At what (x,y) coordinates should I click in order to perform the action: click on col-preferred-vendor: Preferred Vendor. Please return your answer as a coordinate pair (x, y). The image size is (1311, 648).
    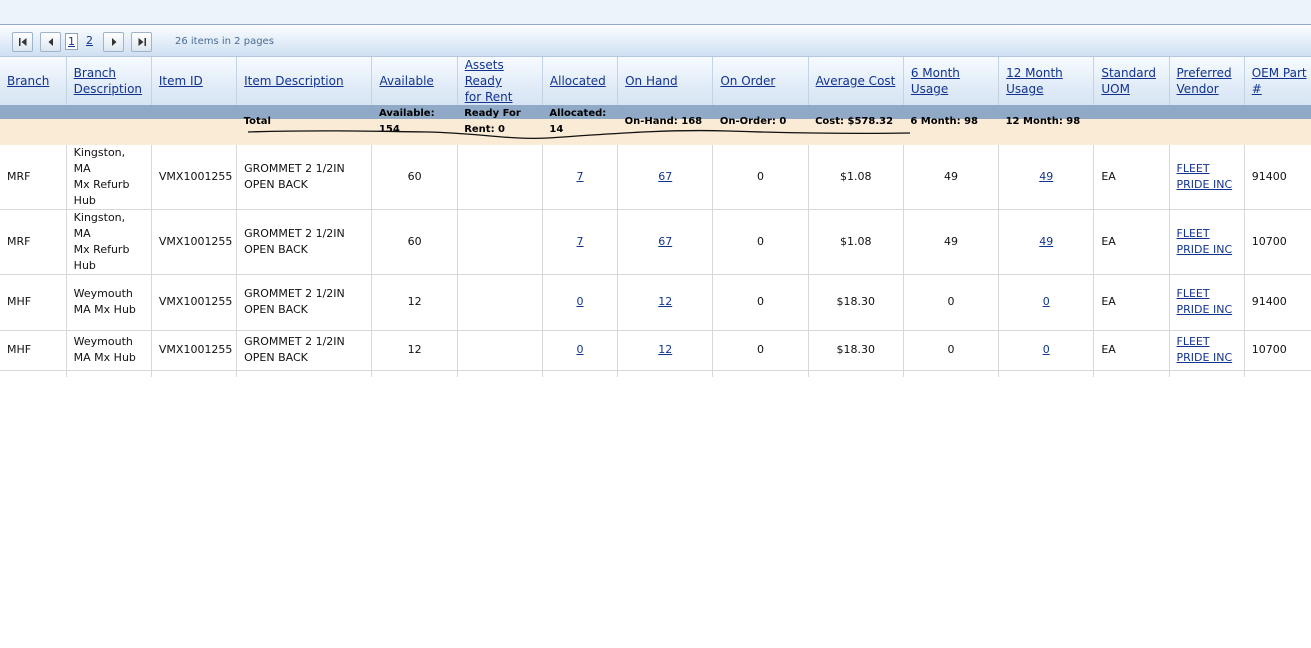
    Looking at the image, I should click on (1207, 81).